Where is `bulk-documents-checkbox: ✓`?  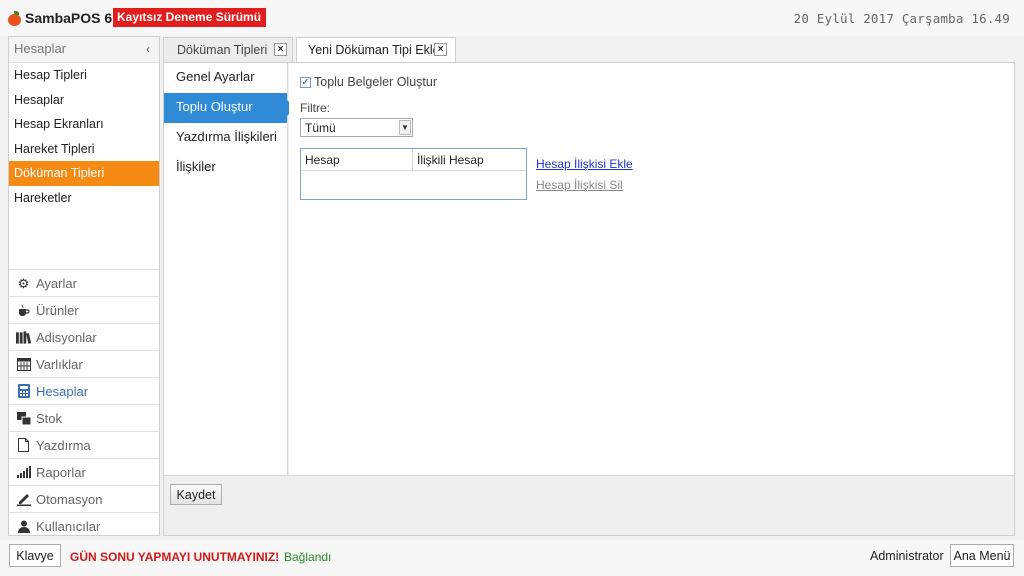 bulk-documents-checkbox: ✓ is located at coordinates (305, 82).